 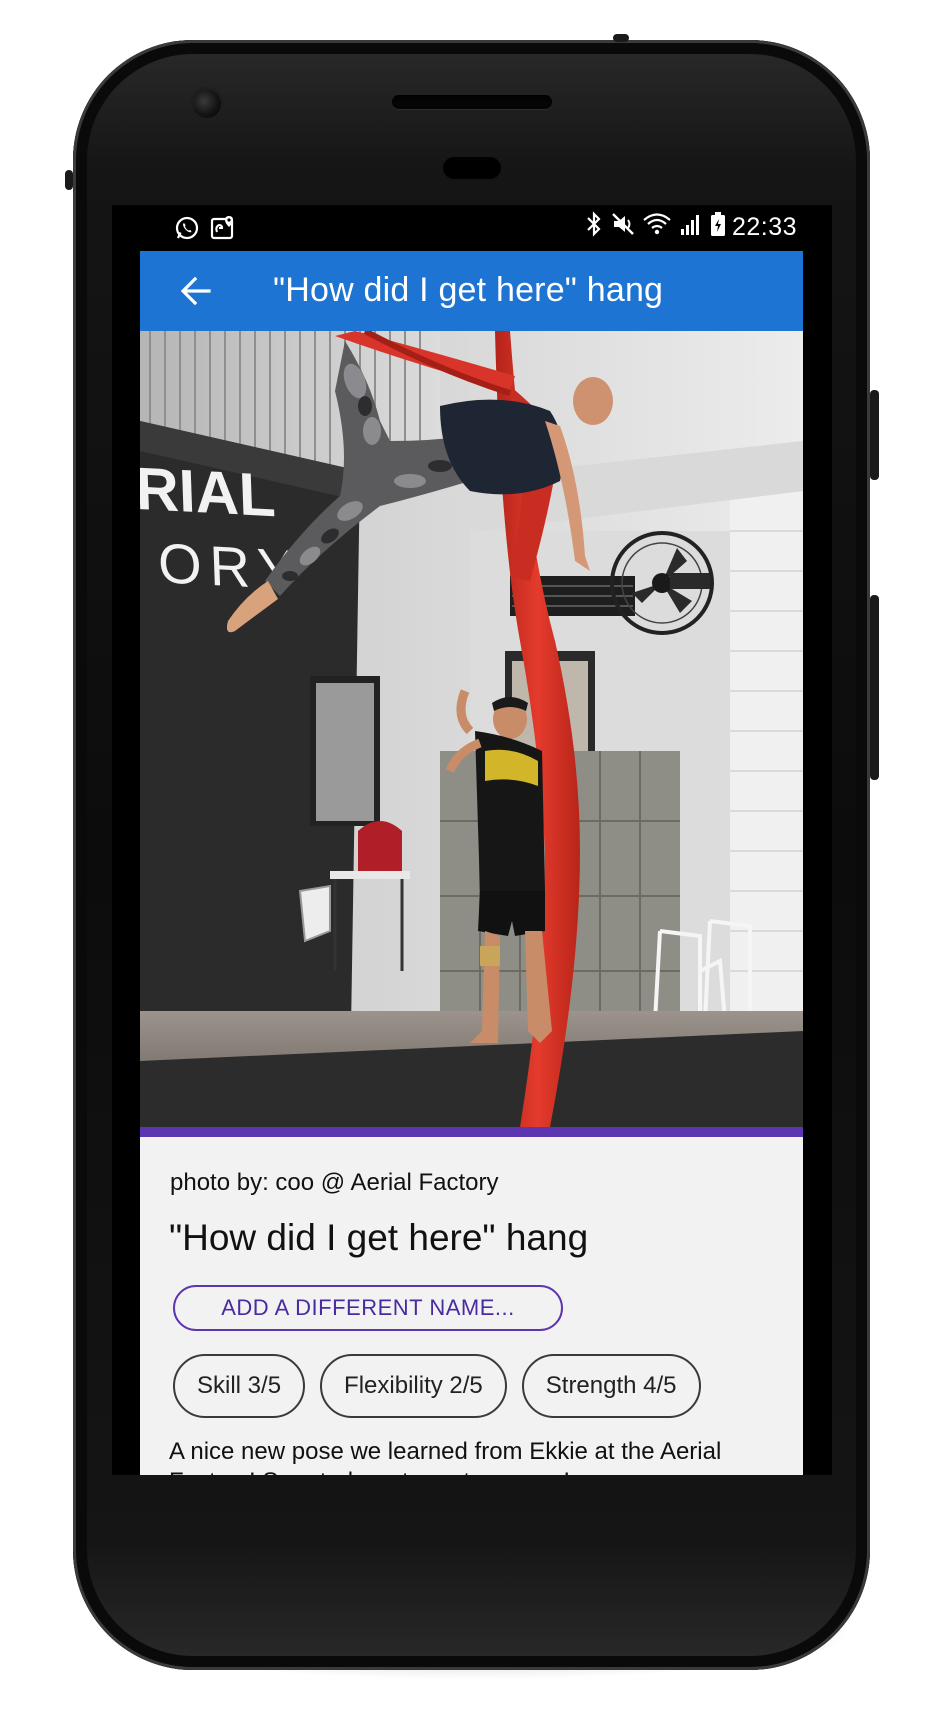 I want to click on rating-chips: Skill 3/5 Flexibility 2/5 Strength 4/5, so click(x=437, y=1386).